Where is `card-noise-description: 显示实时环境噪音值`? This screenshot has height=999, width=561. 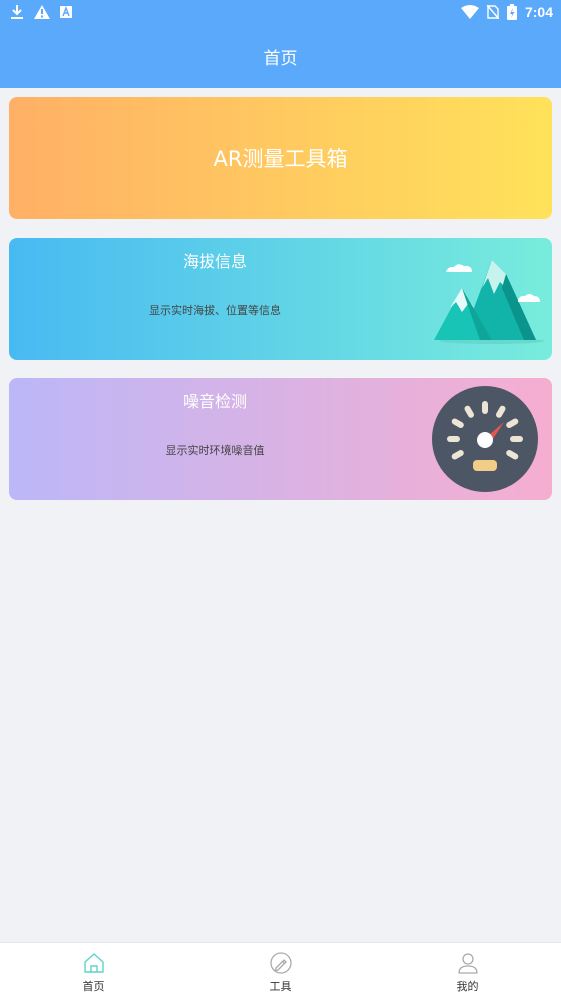
card-noise-description: 显示实时环境噪音值 is located at coordinates (215, 450).